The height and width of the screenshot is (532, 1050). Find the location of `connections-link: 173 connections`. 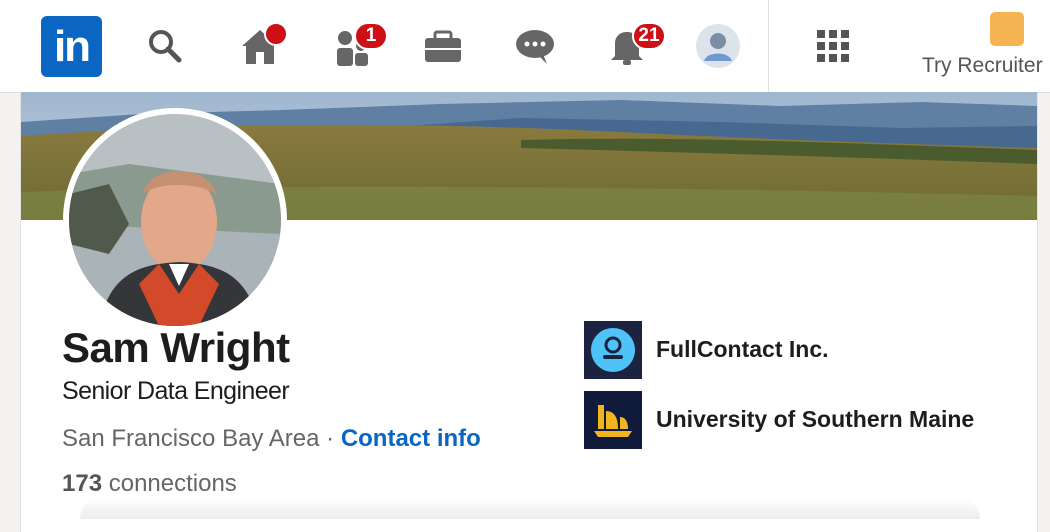

connections-link: 173 connections is located at coordinates (149, 484).